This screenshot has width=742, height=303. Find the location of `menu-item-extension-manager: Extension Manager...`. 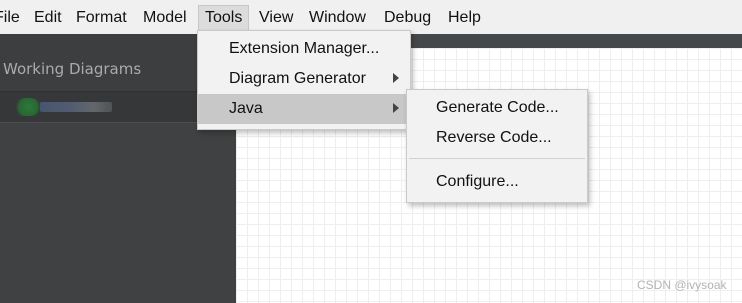

menu-item-extension-manager: Extension Manager... is located at coordinates (304, 49).